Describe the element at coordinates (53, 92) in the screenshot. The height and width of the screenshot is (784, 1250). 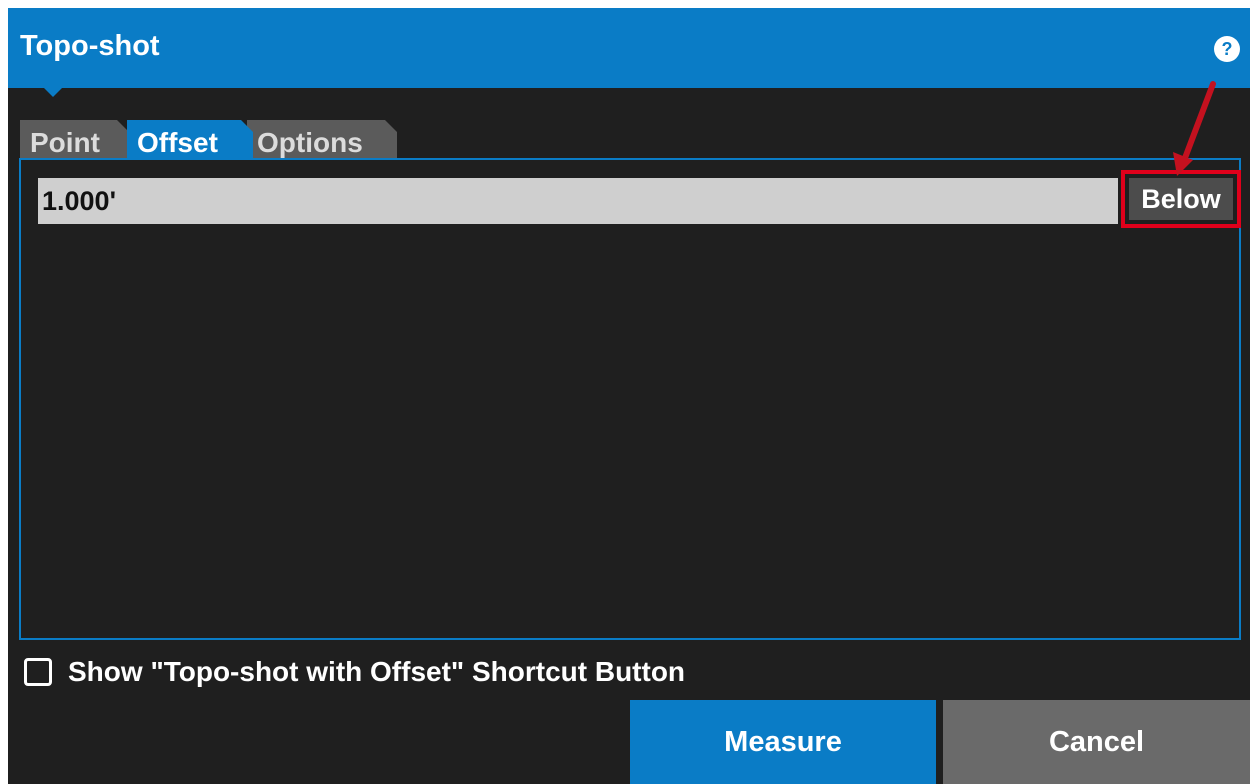
I see `title-bar-notch` at that location.